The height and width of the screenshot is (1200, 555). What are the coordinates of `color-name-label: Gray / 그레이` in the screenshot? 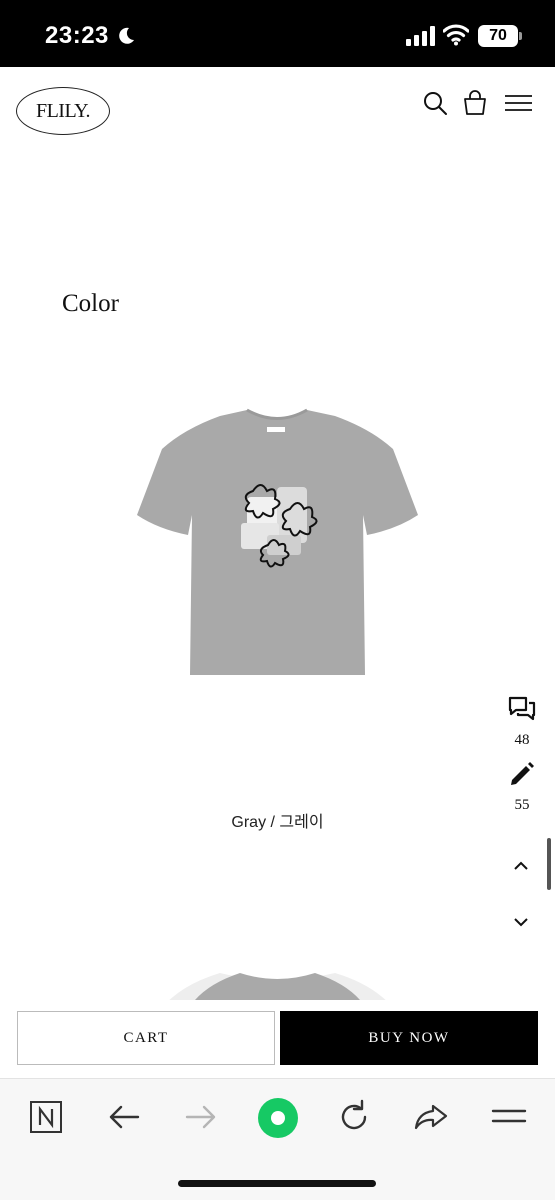 It's located at (277, 822).